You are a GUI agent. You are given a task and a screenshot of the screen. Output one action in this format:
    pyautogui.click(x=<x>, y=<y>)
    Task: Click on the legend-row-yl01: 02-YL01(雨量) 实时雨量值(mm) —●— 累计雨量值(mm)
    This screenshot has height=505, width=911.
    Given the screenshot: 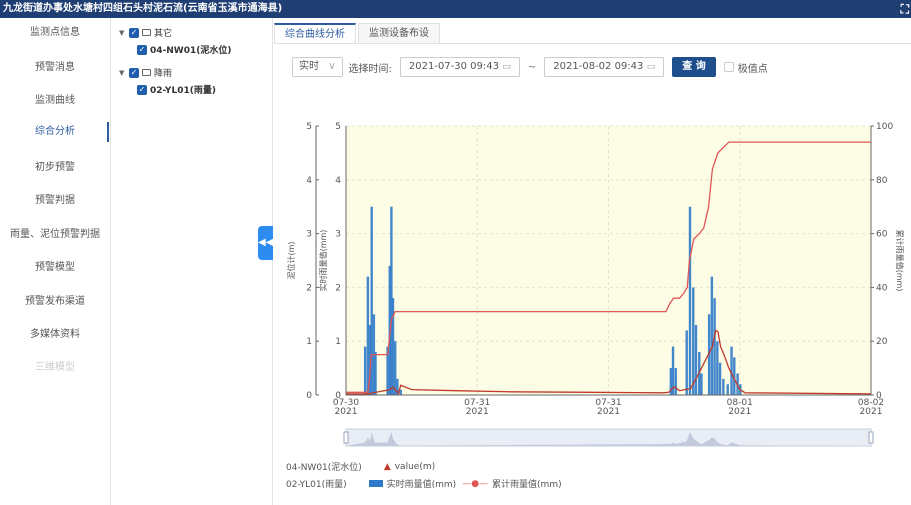 What is the action you would take?
    pyautogui.click(x=424, y=484)
    